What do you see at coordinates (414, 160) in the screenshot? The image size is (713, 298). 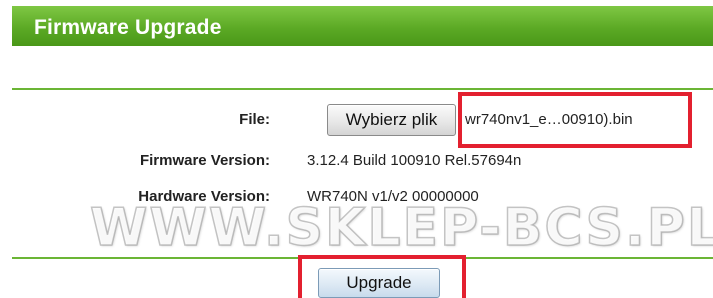 I see `firmware-version-value: 3.12.4 Build 100910 Rel.57694n` at bounding box center [414, 160].